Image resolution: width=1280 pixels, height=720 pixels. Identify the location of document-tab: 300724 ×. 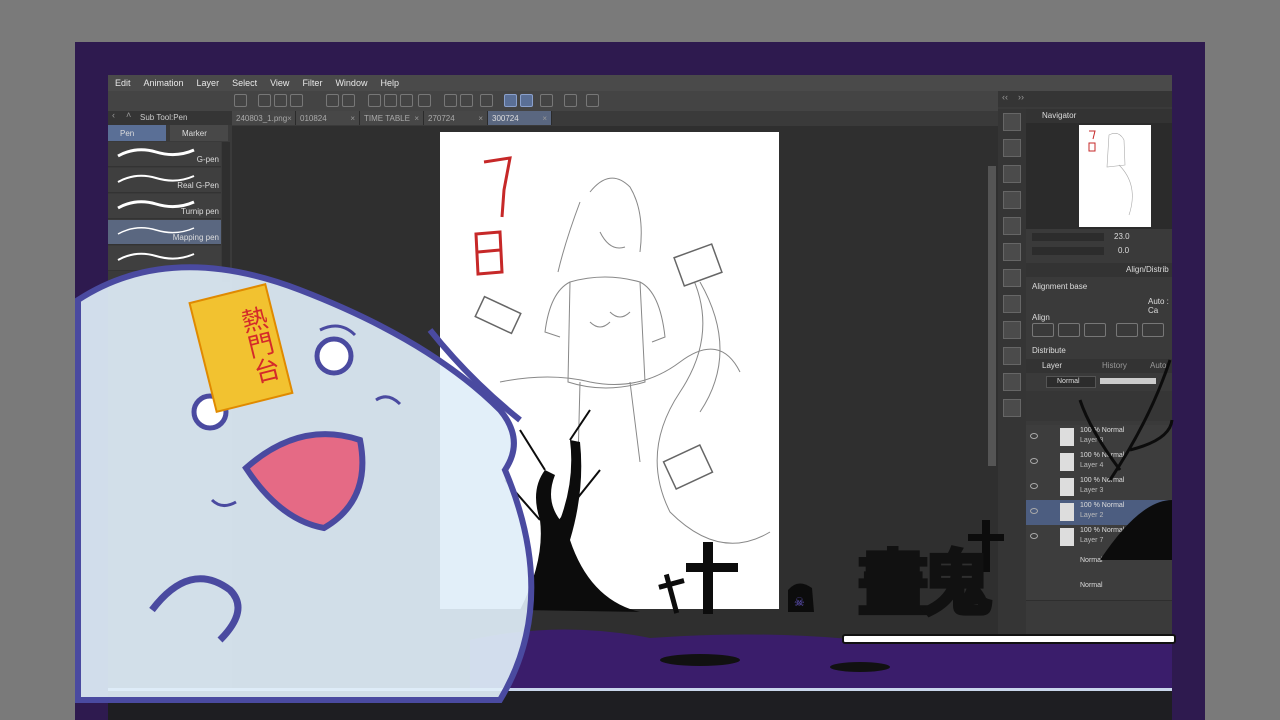
(520, 118).